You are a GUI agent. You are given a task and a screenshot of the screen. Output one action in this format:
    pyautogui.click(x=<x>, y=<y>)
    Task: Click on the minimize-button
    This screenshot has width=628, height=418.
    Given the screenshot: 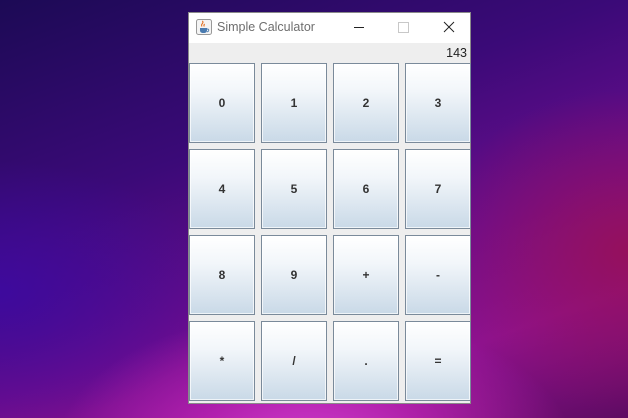 What is the action you would take?
    pyautogui.click(x=358, y=28)
    